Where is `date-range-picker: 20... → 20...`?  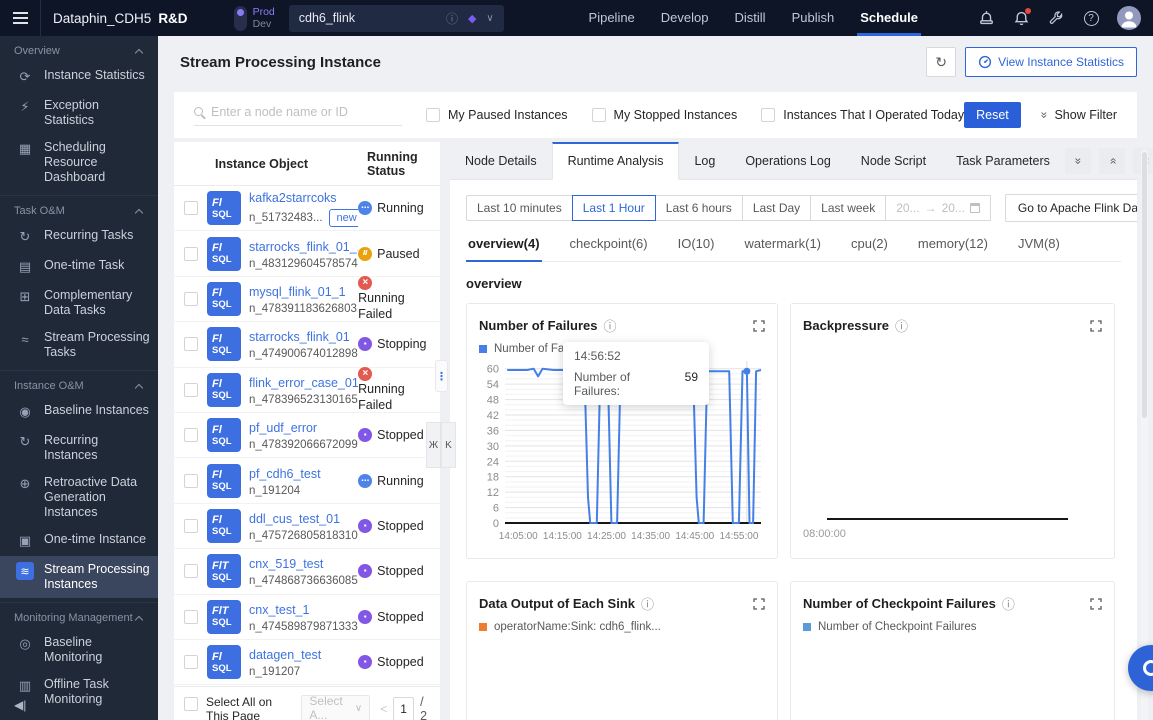
date-range-picker: 20... → 20... is located at coordinates (938, 208).